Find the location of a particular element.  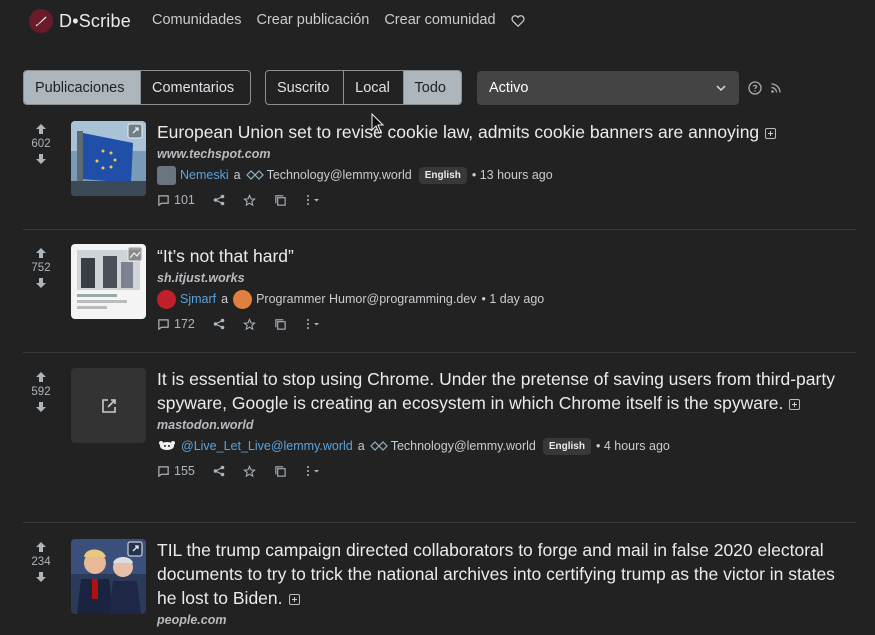

heart-icon is located at coordinates (517, 21).